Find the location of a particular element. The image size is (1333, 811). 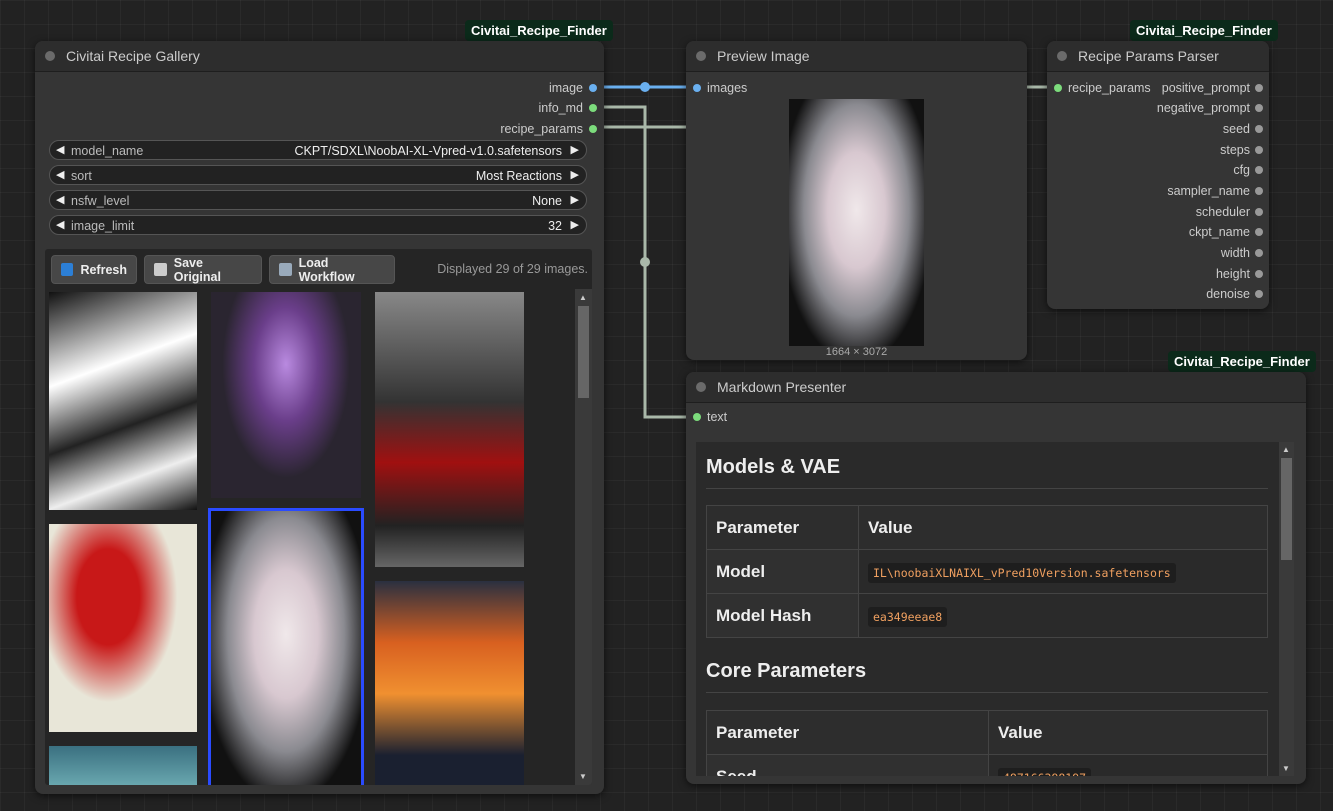

table-row: Seed 487166398197 is located at coordinates (987, 765).